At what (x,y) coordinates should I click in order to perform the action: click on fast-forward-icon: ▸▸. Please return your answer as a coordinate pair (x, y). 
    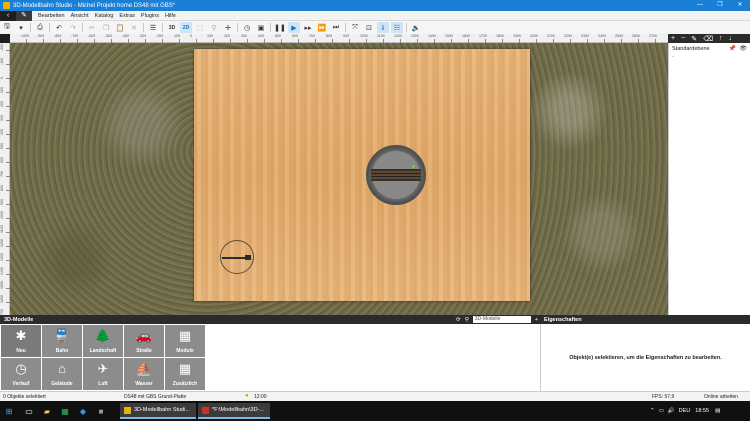
    Looking at the image, I should click on (308, 27).